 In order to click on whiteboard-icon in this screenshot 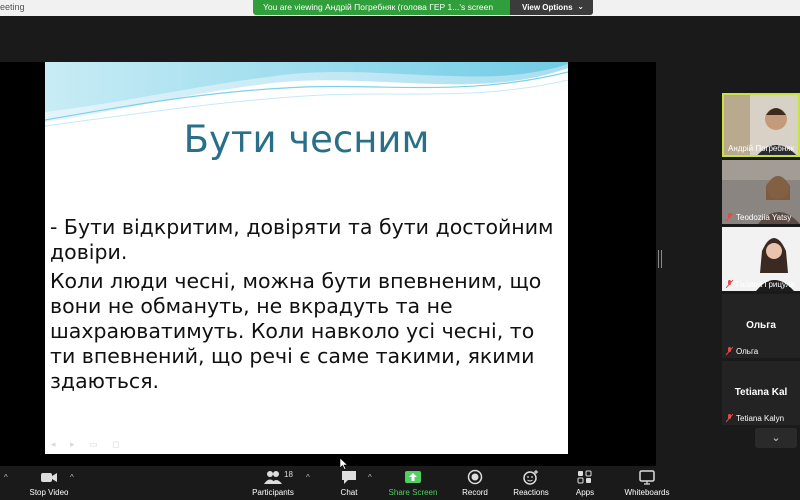, I will do `click(647, 477)`.